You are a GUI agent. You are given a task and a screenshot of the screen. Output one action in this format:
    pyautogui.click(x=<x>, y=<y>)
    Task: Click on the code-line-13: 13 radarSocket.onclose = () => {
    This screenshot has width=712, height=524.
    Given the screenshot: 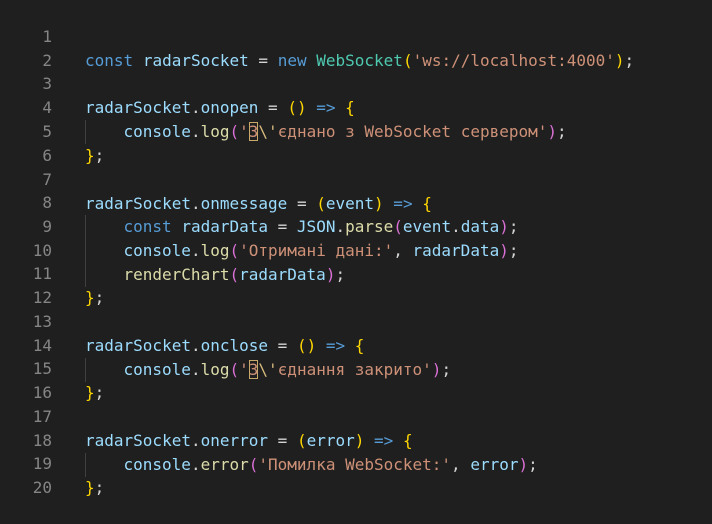 What is the action you would take?
    pyautogui.click(x=356, y=320)
    